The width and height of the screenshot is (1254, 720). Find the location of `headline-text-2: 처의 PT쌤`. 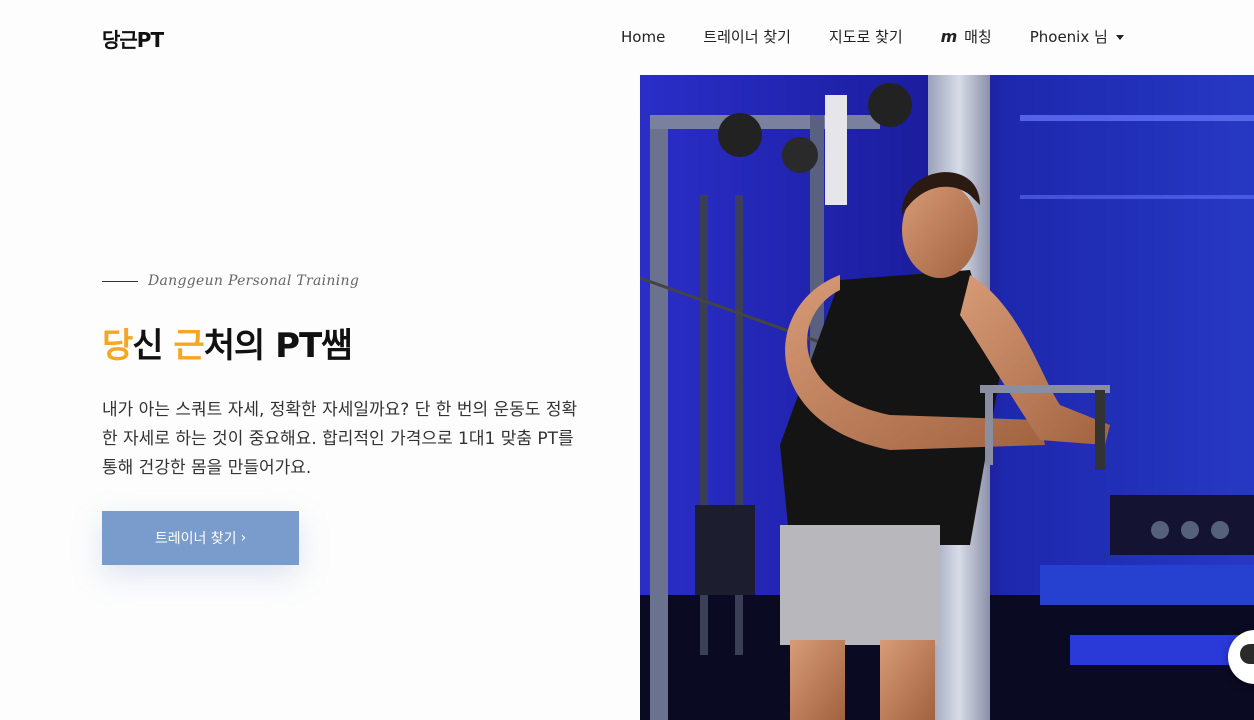

headline-text-2: 처의 PT쌤 is located at coordinates (278, 346).